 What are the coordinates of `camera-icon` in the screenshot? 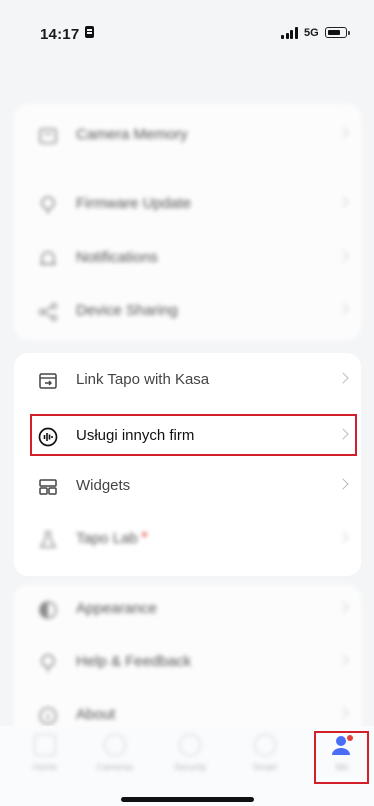 It's located at (115, 745).